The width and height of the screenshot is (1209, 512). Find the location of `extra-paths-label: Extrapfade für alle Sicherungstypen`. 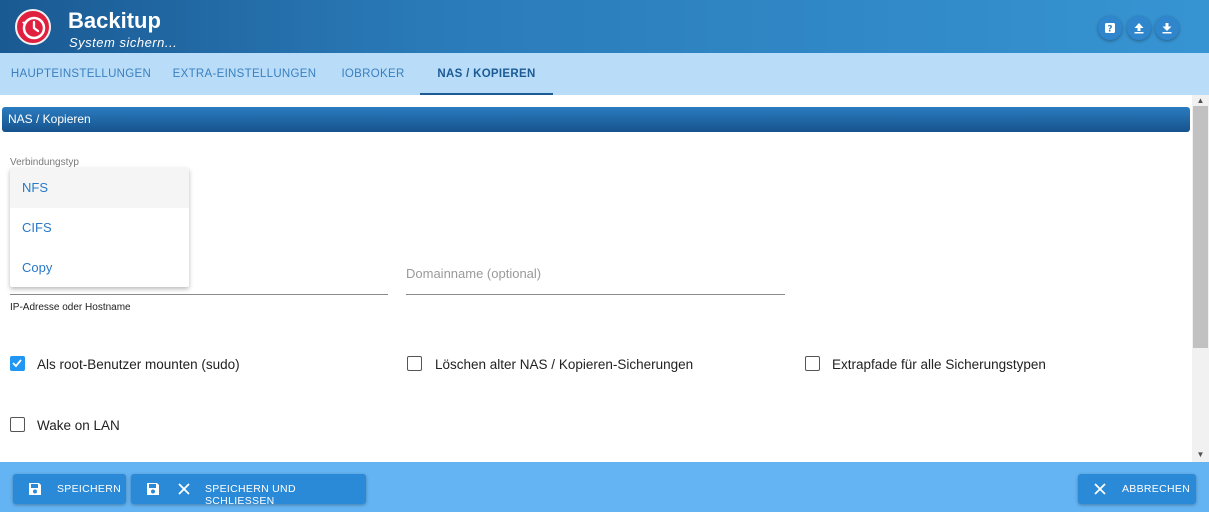

extra-paths-label: Extrapfade für alle Sicherungstypen is located at coordinates (939, 364).